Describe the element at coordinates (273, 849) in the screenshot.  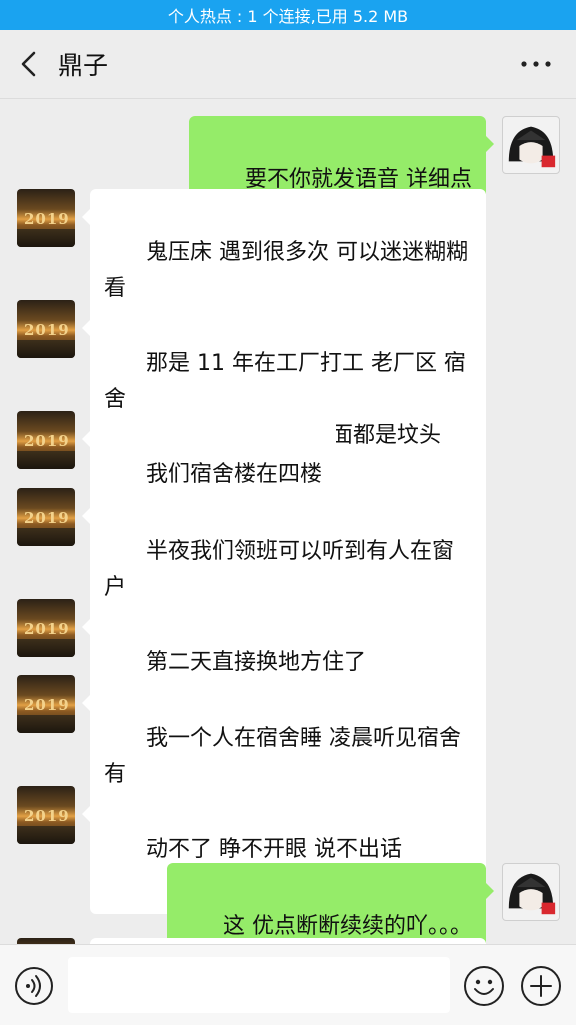
I see `message-text: 动不了 睁不开眼 说不出话` at that location.